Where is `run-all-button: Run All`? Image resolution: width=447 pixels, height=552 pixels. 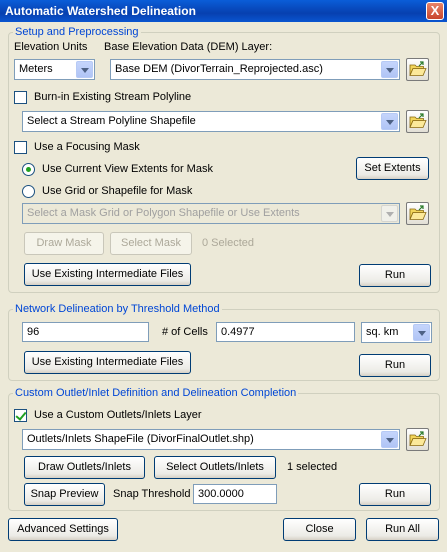
run-all-button: Run All is located at coordinates (402, 529).